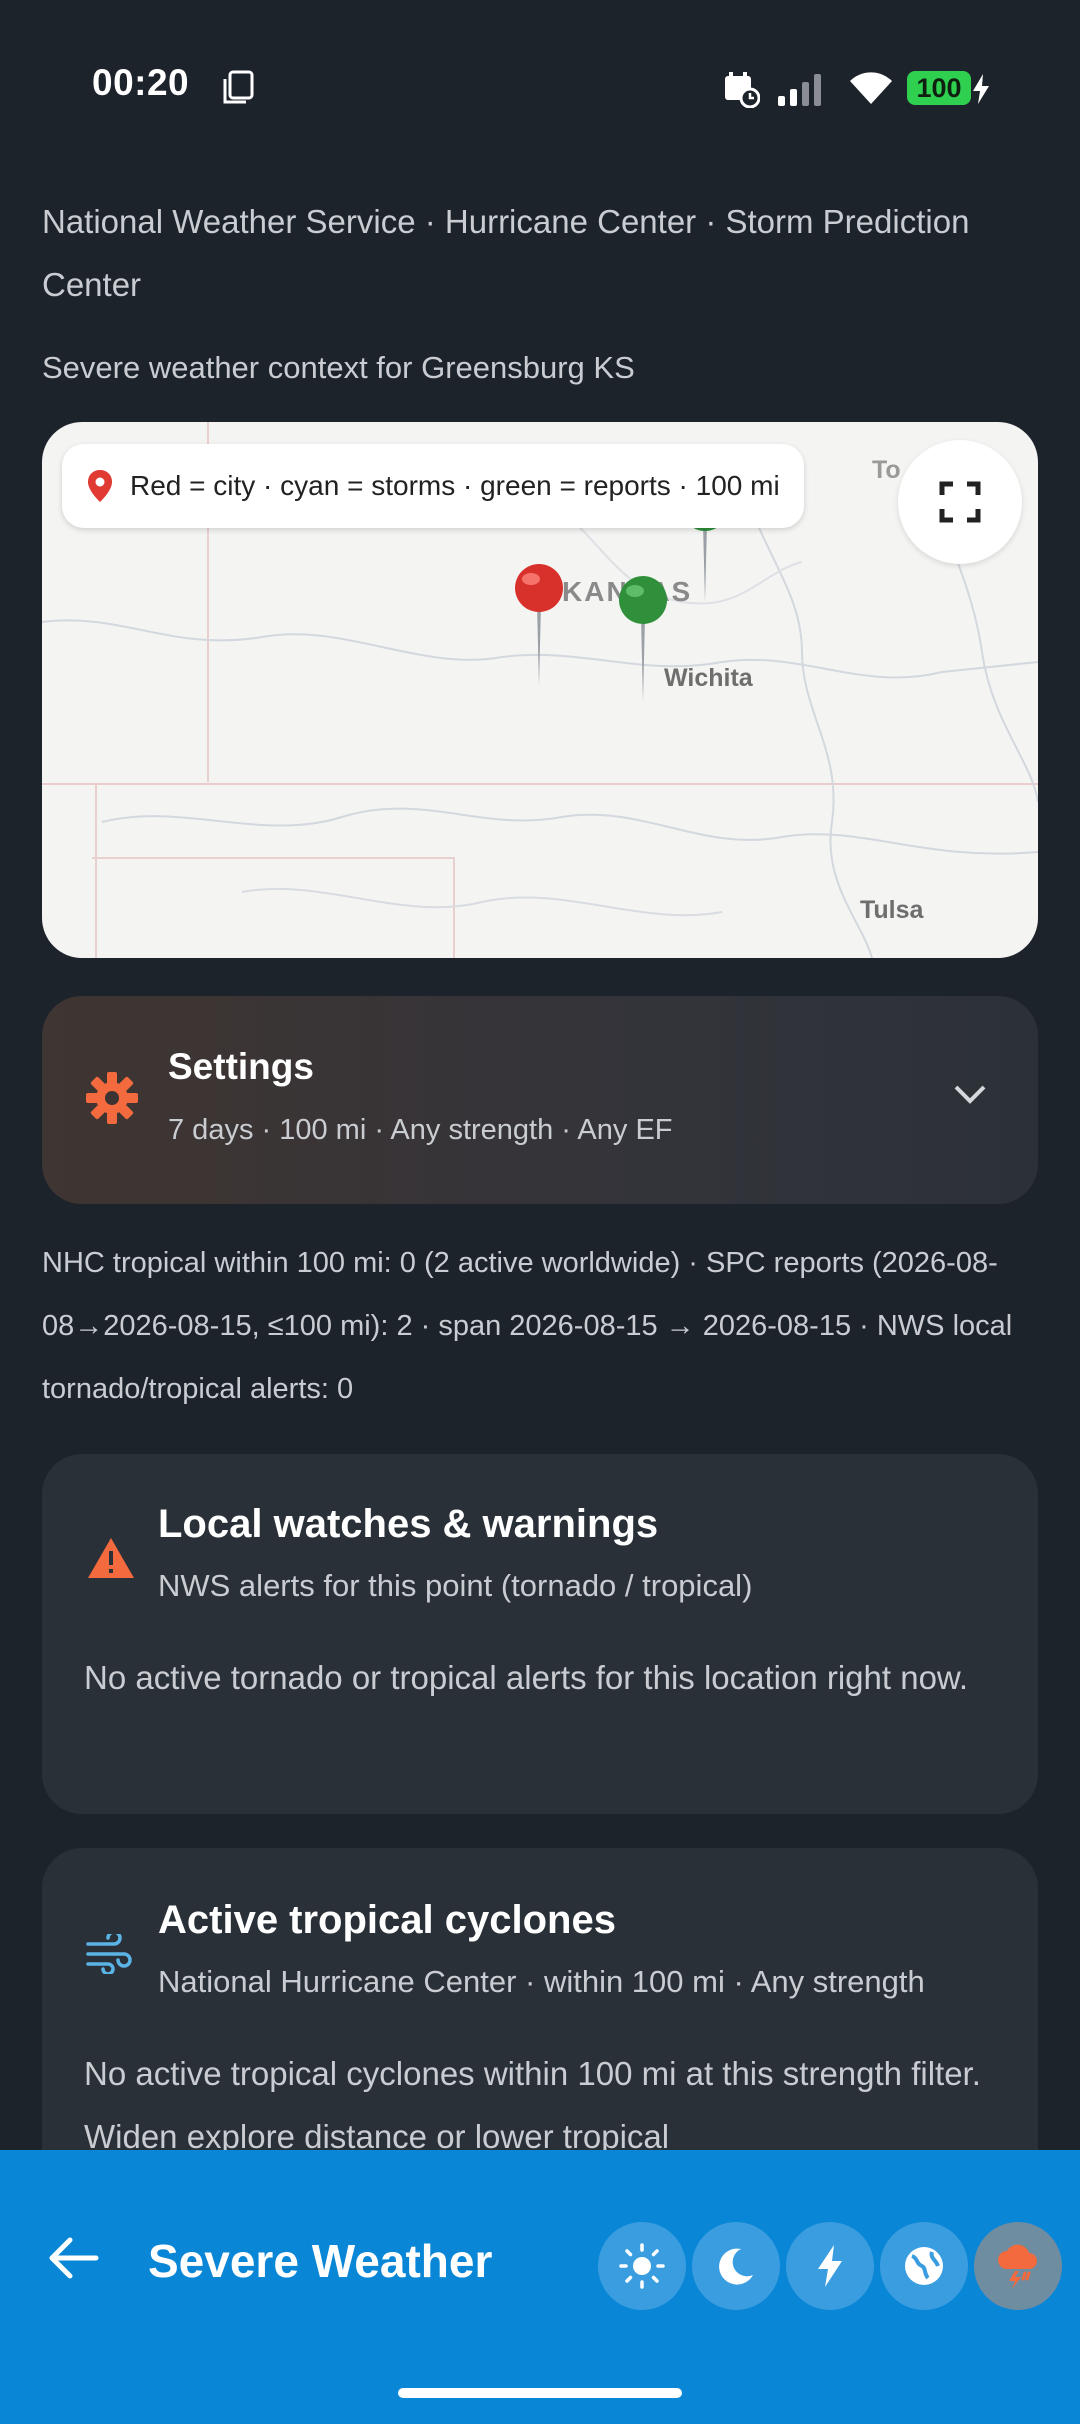 The image size is (1080, 2424). I want to click on battery-level: 100, so click(939, 88).